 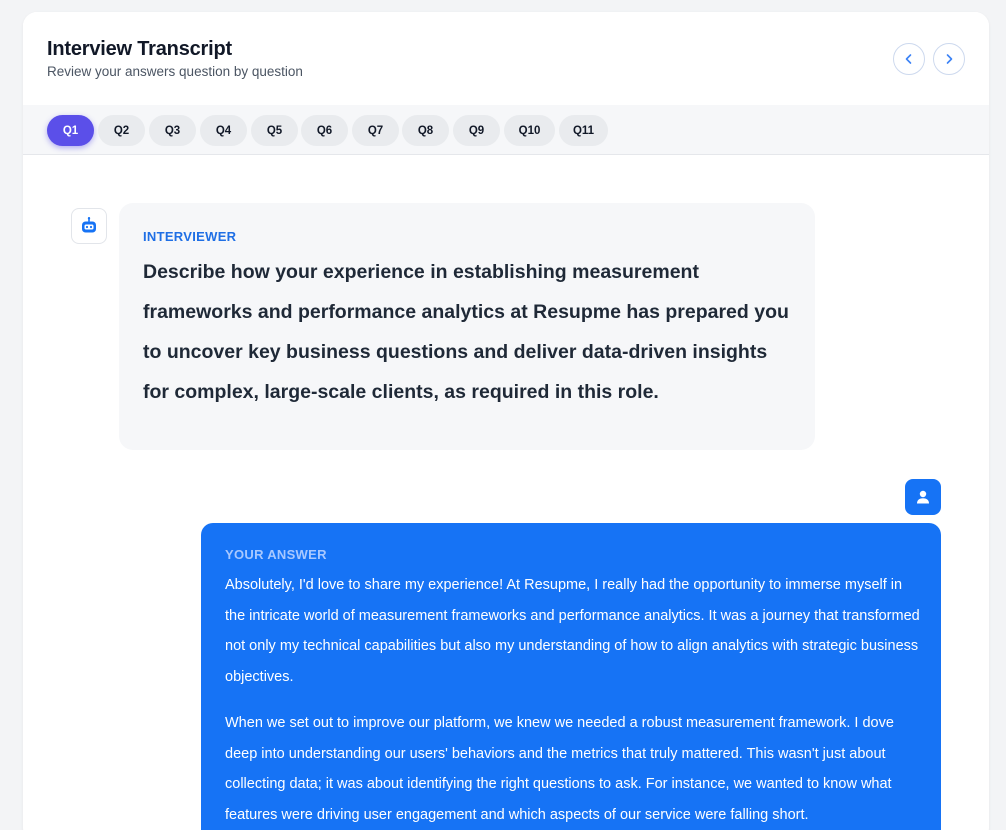 I want to click on tab-q10: Q10, so click(x=529, y=130).